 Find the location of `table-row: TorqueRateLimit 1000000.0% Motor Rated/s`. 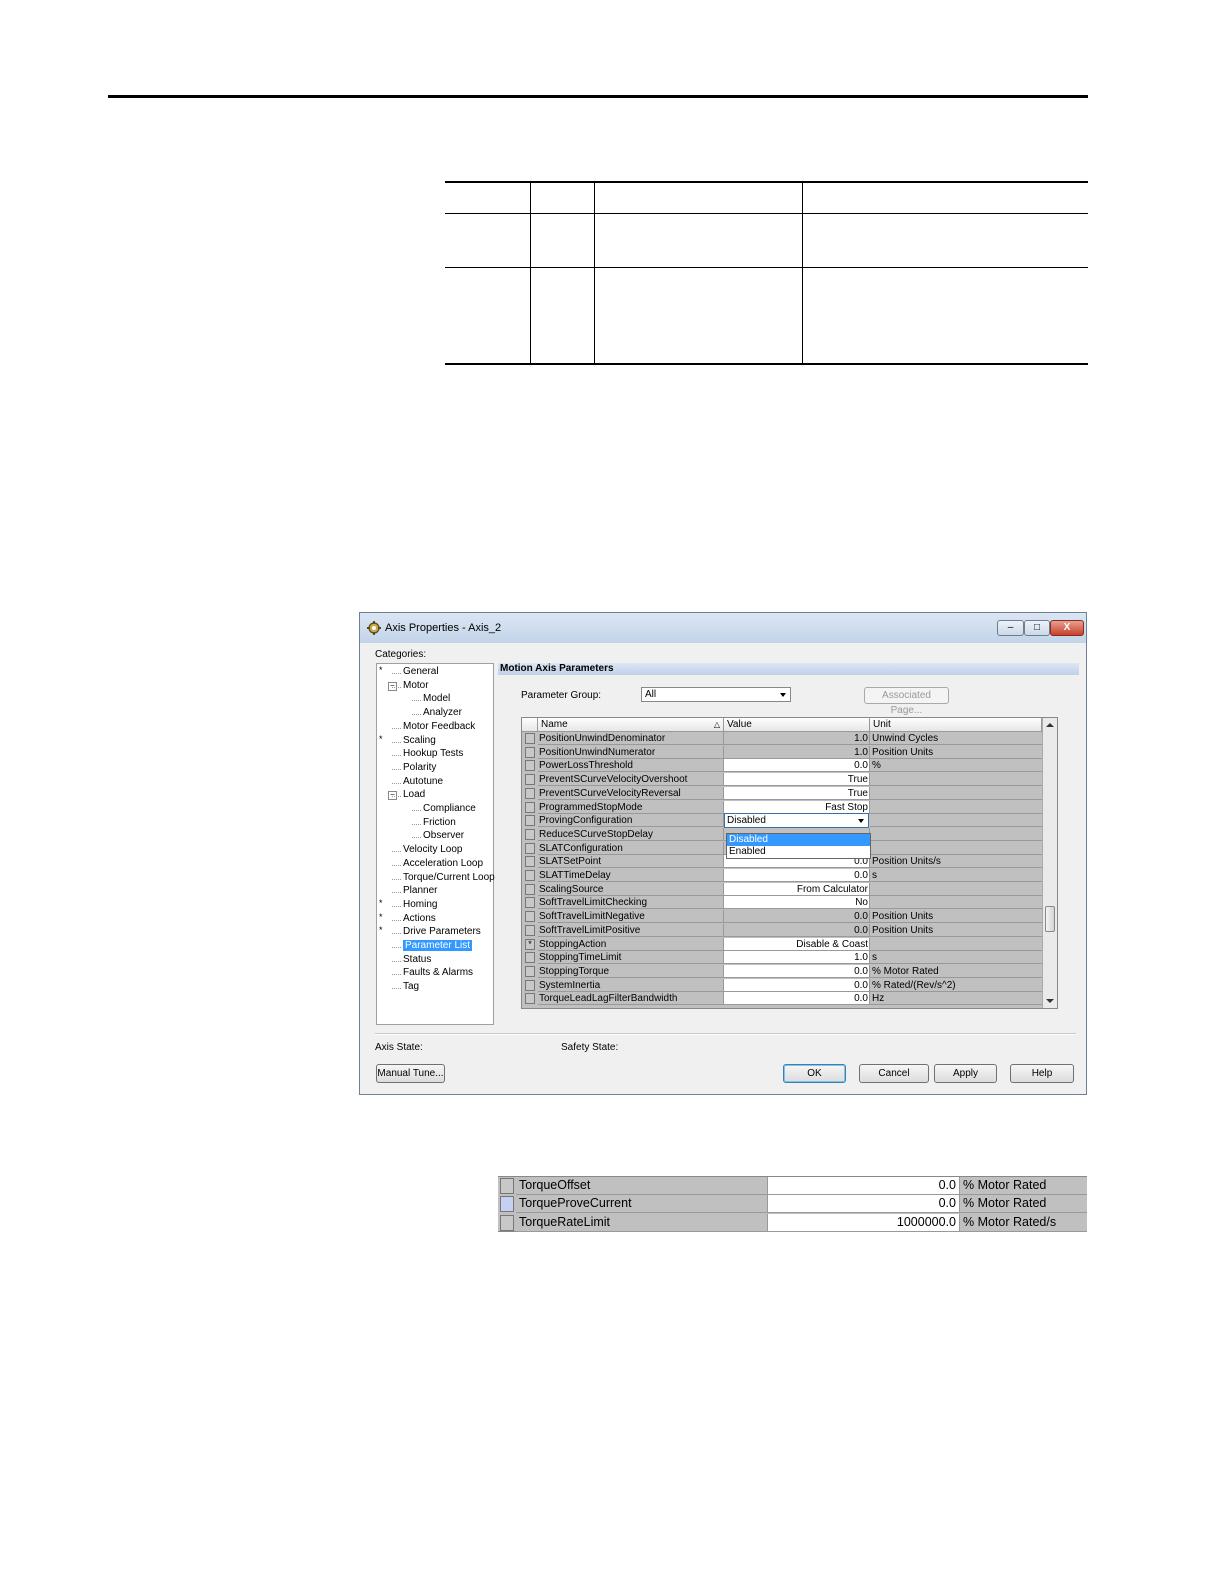

table-row: TorqueRateLimit 1000000.0% Motor Rated/s is located at coordinates (792, 1222).